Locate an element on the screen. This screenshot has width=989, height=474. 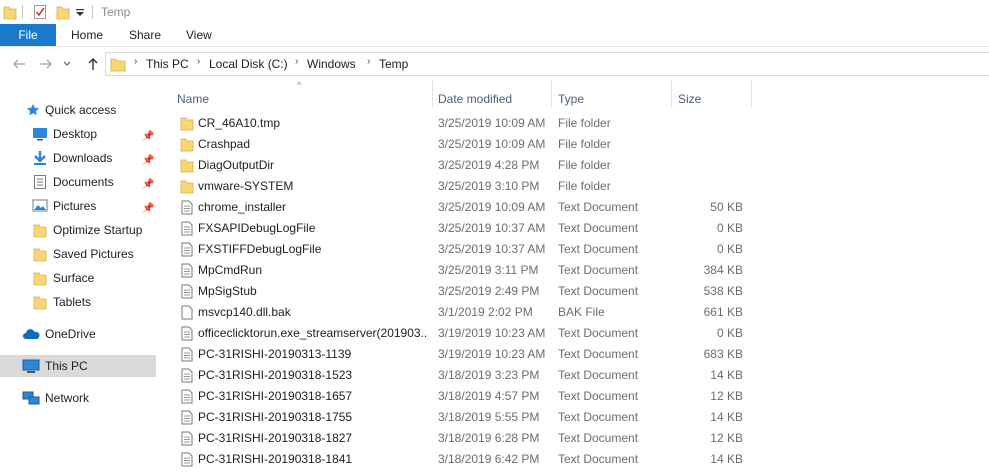
file-name: PC-31RISHI-20190318-1841 is located at coordinates (275, 459).